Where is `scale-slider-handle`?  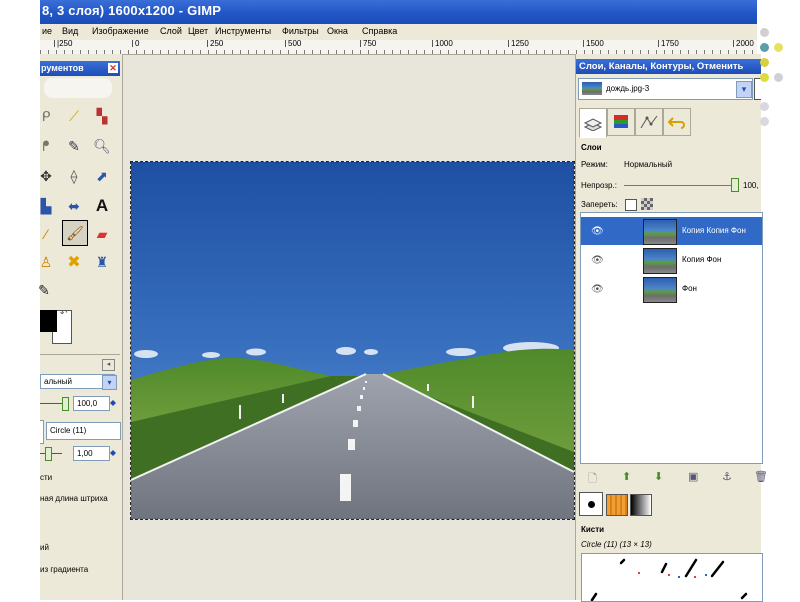 scale-slider-handle is located at coordinates (48, 454).